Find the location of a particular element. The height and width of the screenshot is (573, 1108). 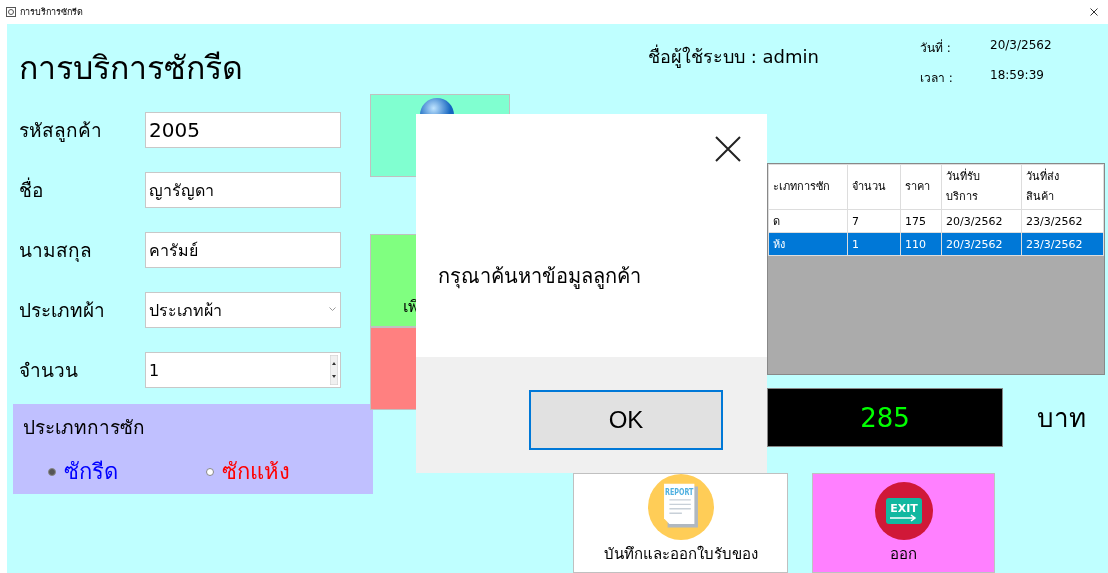

time-label: เวลา : is located at coordinates (937, 78).